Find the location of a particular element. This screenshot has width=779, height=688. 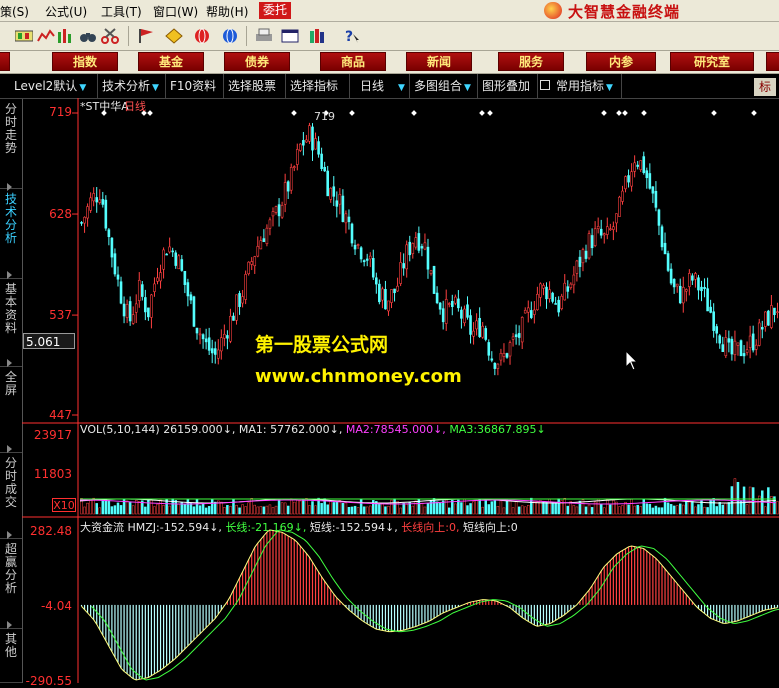

category-bond: 债券 is located at coordinates (257, 61).